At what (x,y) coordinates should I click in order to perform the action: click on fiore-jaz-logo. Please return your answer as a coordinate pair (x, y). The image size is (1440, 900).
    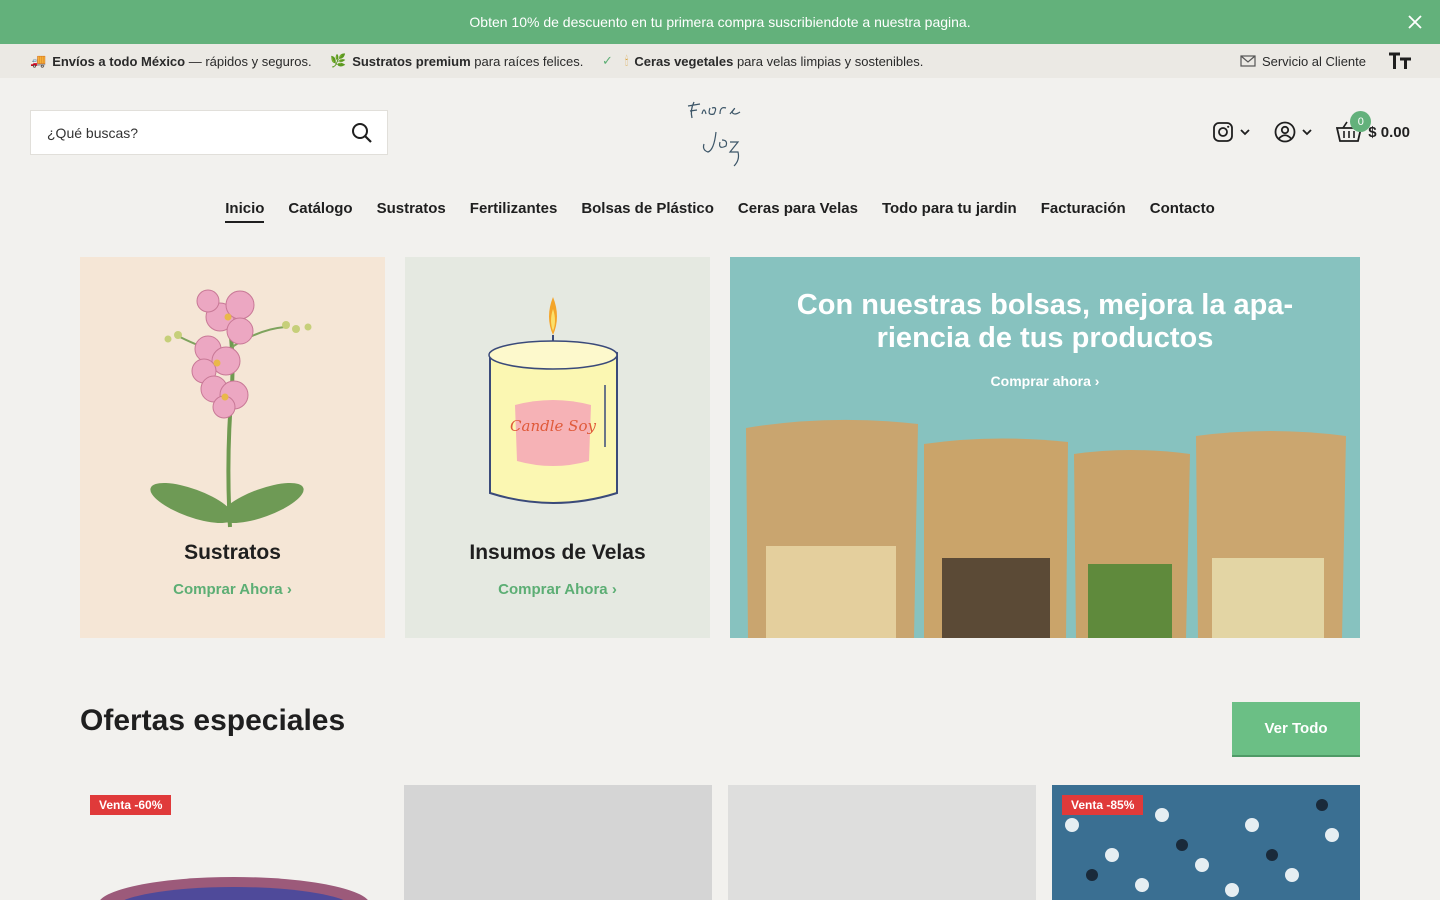
    Looking at the image, I should click on (714, 134).